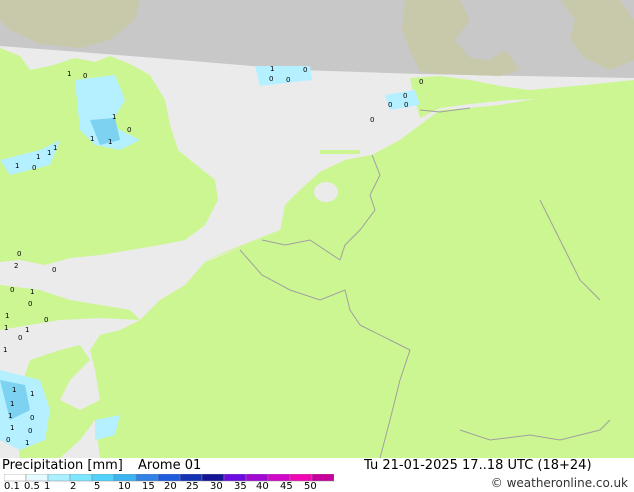 This screenshot has height=492, width=634. I want to click on legend-tick-label: 30, so click(216, 486).